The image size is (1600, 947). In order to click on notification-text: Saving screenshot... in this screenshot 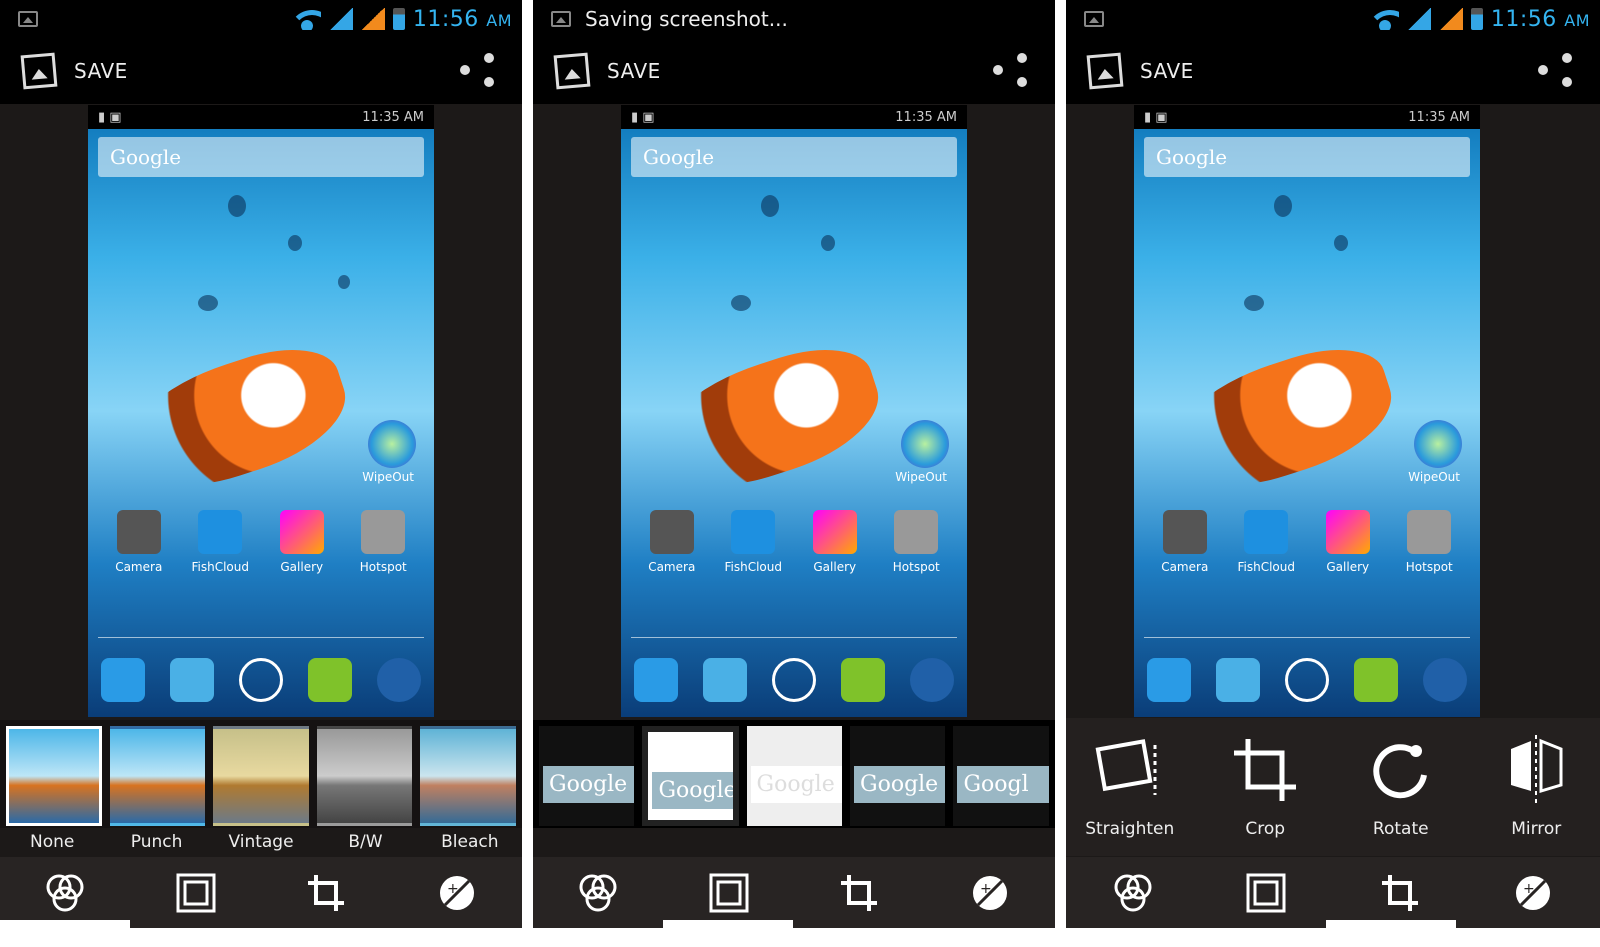, I will do `click(686, 19)`.